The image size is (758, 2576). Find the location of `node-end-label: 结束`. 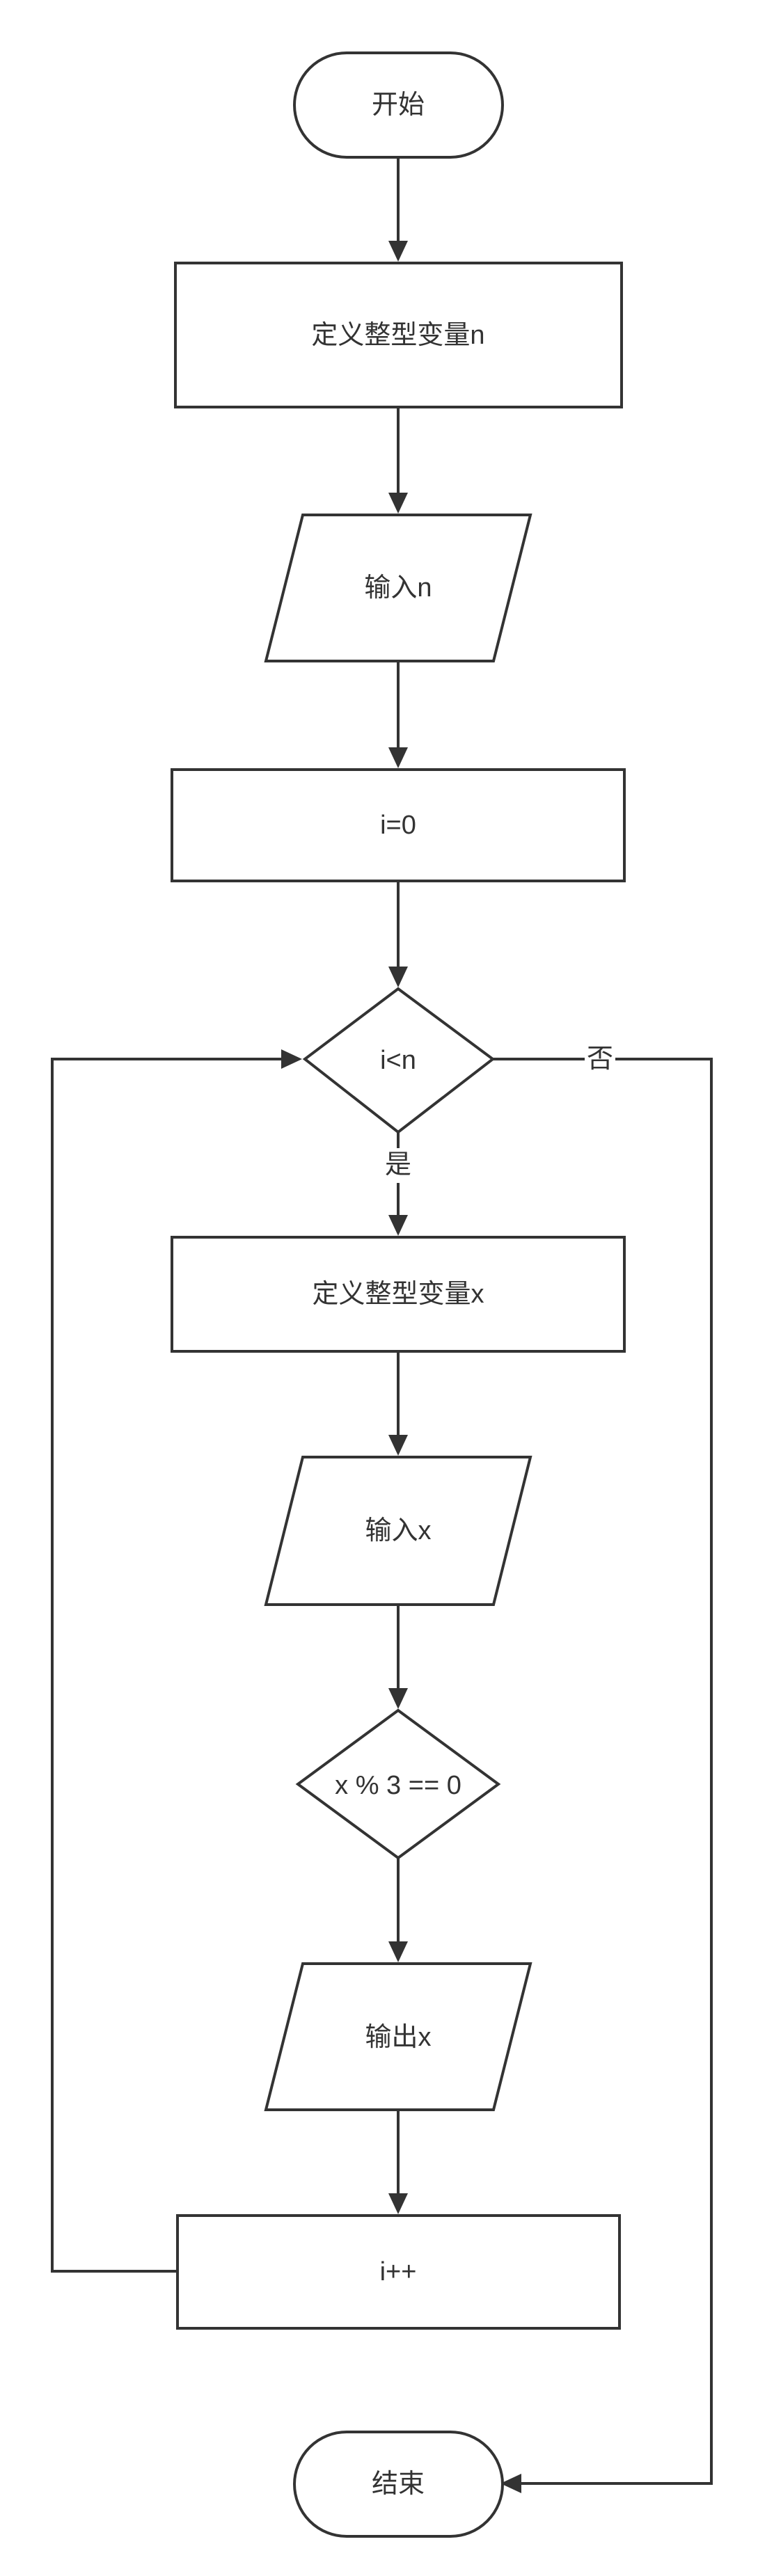

node-end-label: 结束 is located at coordinates (398, 2484).